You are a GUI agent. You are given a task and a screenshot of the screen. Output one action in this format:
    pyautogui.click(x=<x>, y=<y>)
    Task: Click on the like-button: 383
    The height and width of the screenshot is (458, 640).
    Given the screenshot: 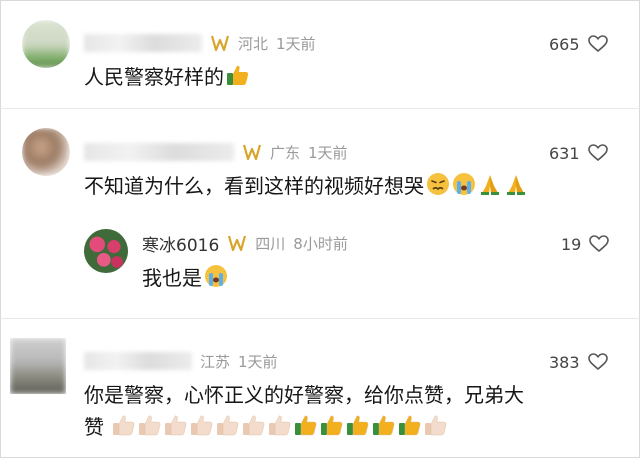 What is the action you would take?
    pyautogui.click(x=578, y=362)
    